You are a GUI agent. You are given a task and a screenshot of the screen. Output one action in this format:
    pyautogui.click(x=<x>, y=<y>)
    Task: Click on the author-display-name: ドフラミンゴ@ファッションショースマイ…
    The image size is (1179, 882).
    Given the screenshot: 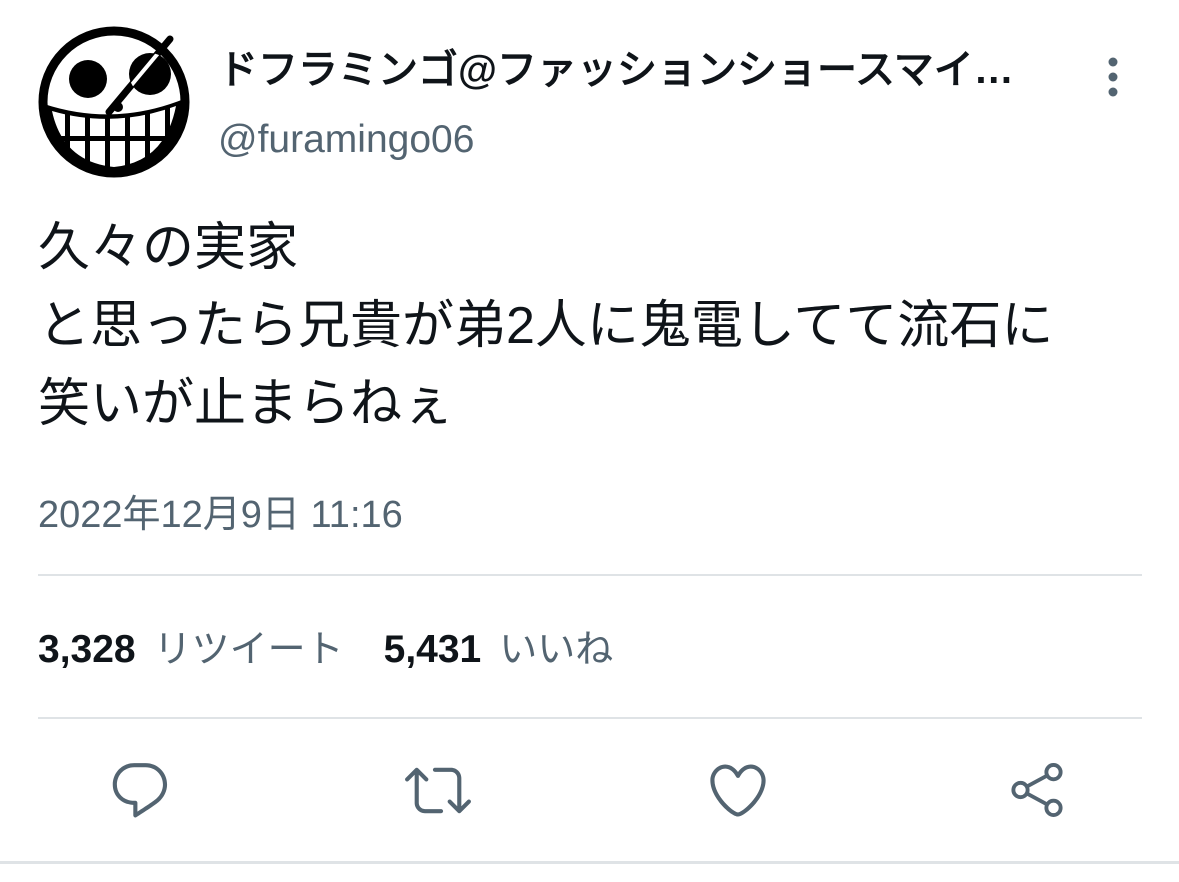 What is the action you would take?
    pyautogui.click(x=616, y=70)
    